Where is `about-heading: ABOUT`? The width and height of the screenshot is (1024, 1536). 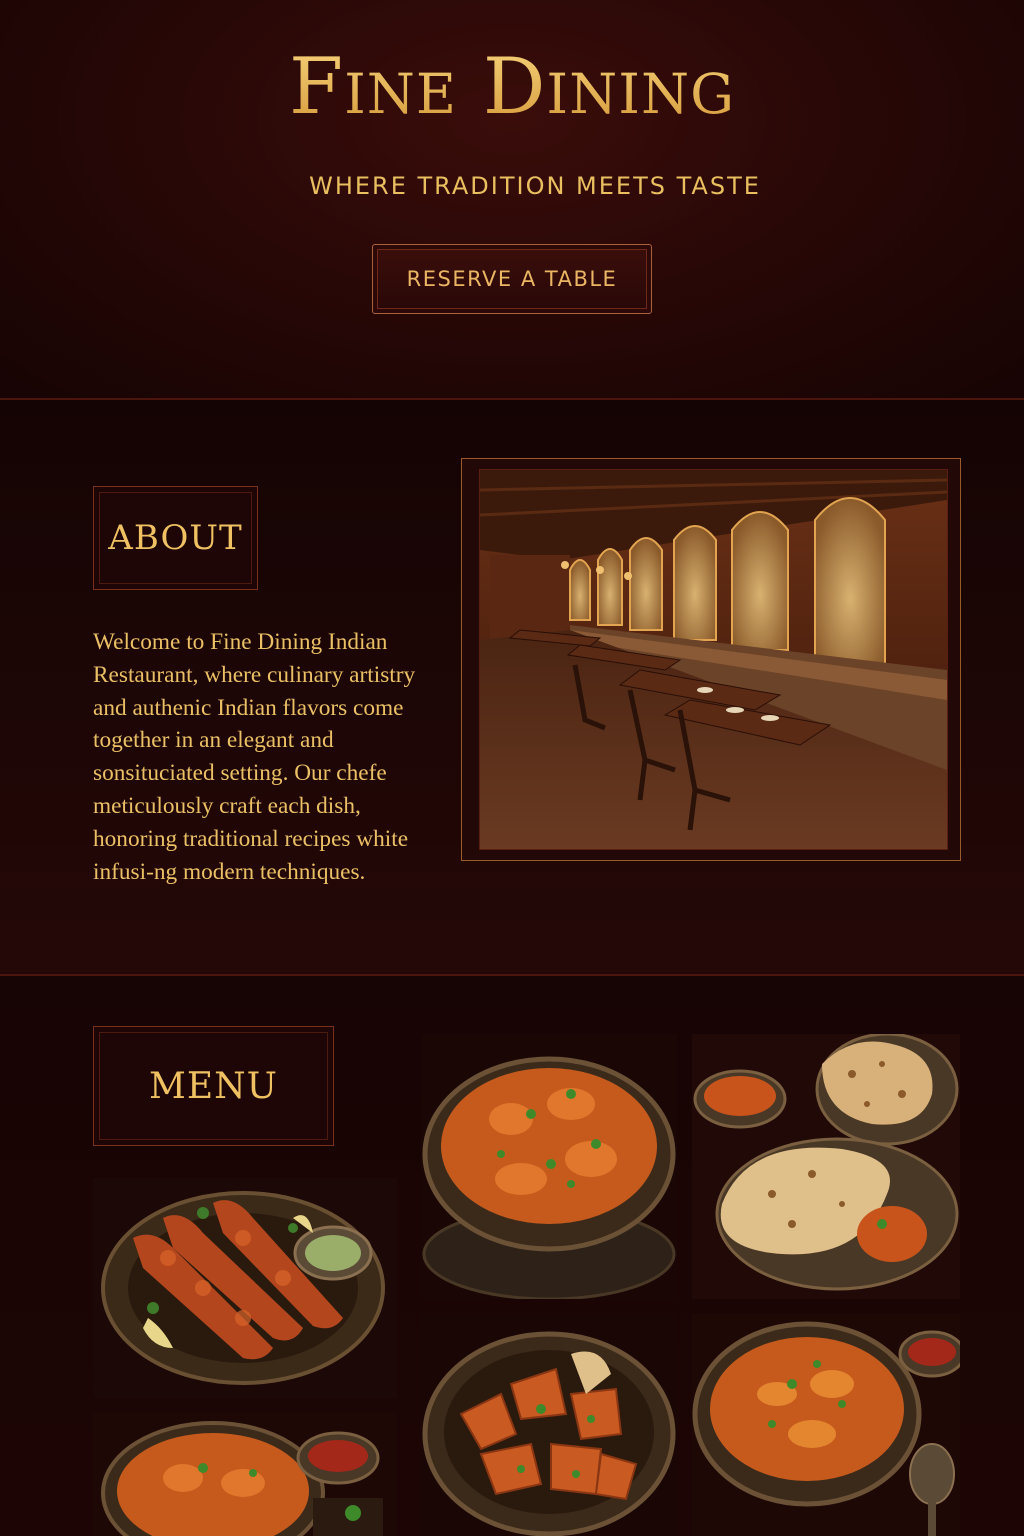 about-heading: ABOUT is located at coordinates (175, 538).